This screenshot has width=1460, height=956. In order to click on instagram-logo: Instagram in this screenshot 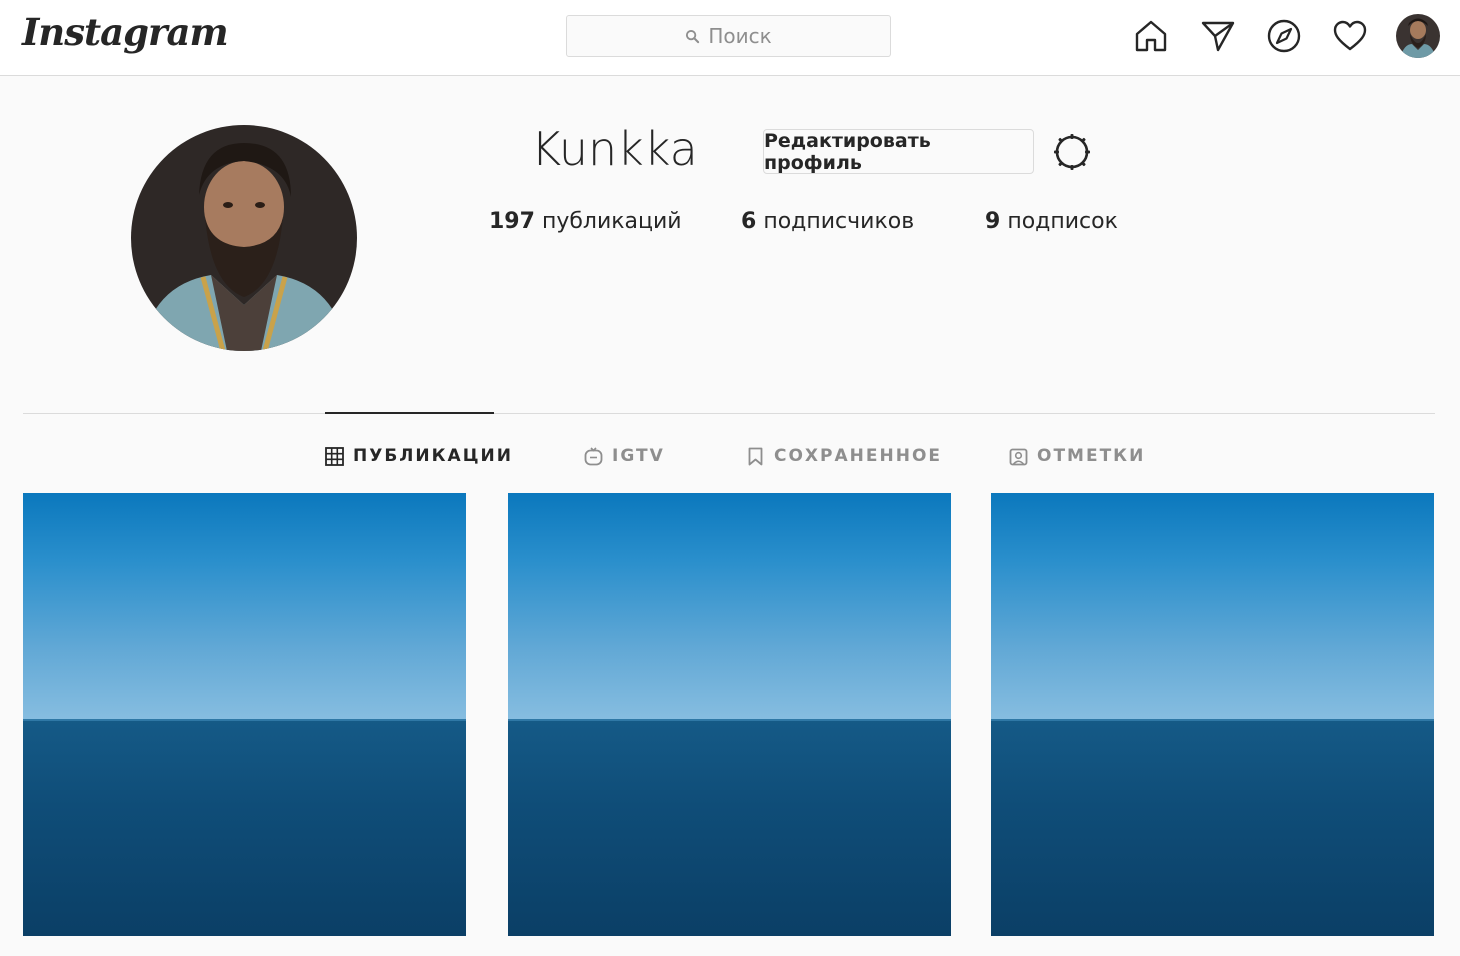, I will do `click(125, 32)`.